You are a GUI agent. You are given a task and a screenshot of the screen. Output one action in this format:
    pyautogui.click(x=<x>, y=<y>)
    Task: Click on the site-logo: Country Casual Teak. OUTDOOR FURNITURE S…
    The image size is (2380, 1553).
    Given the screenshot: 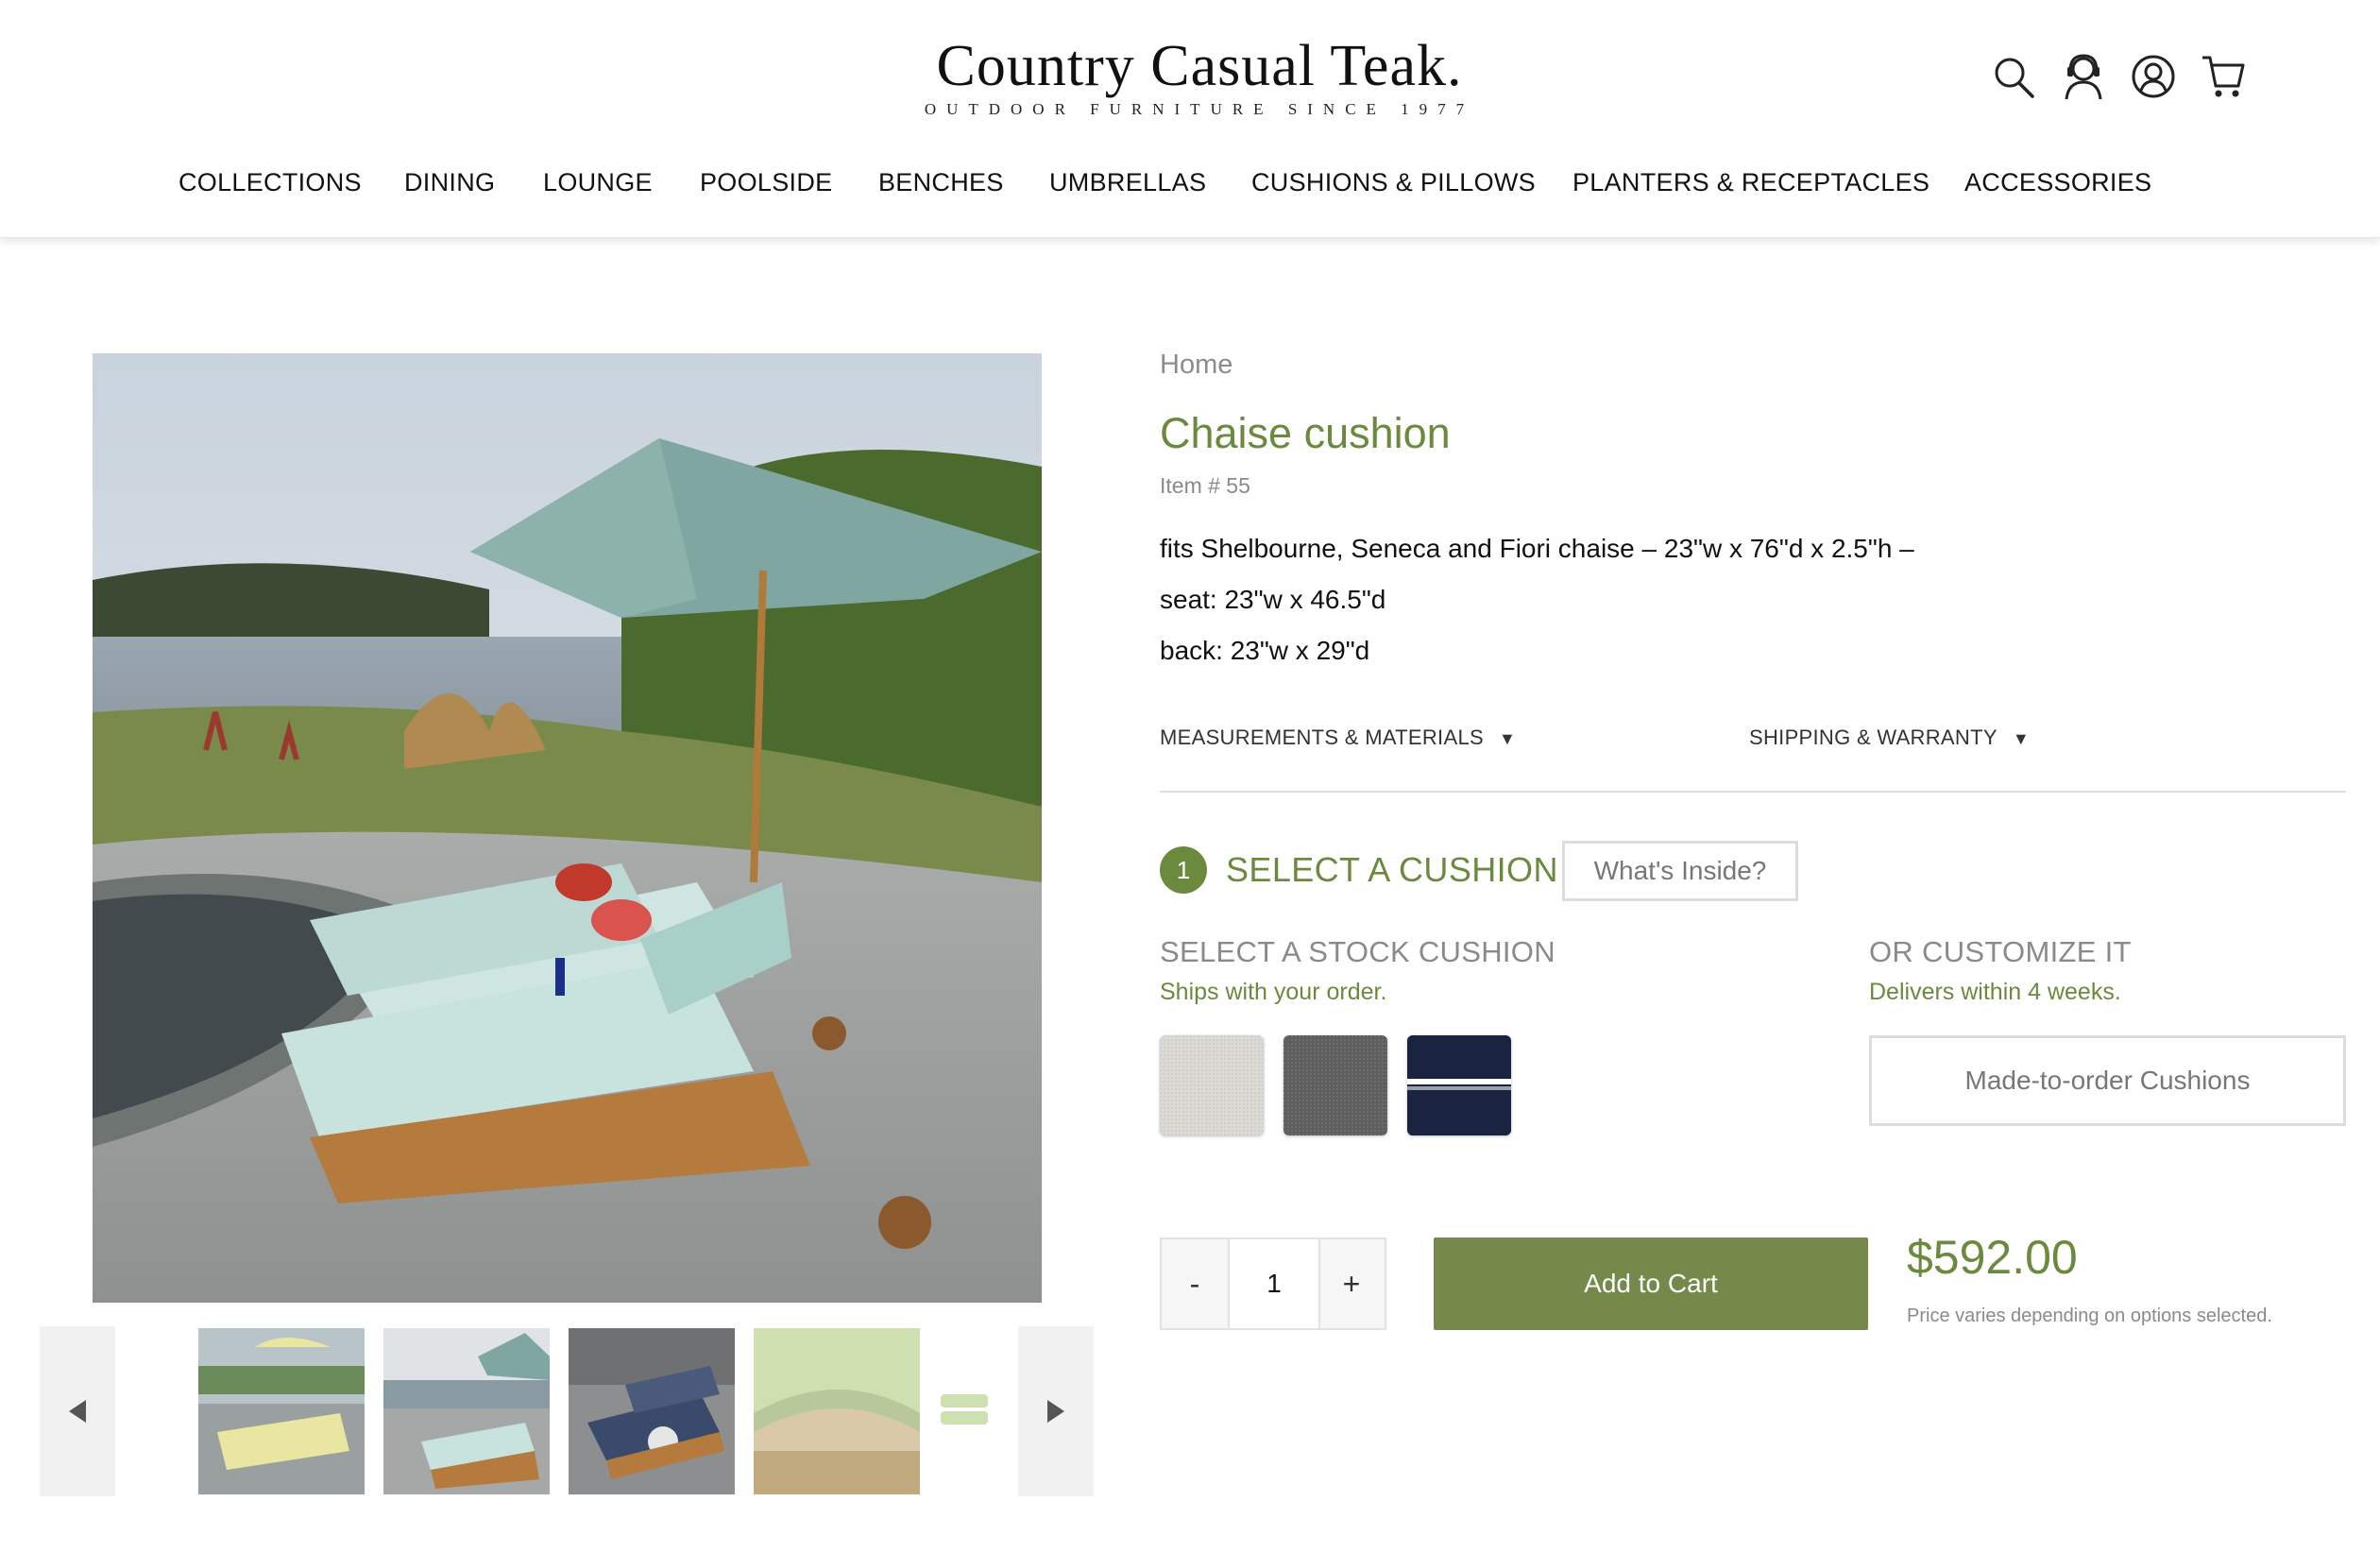 What is the action you would take?
    pyautogui.click(x=1199, y=73)
    